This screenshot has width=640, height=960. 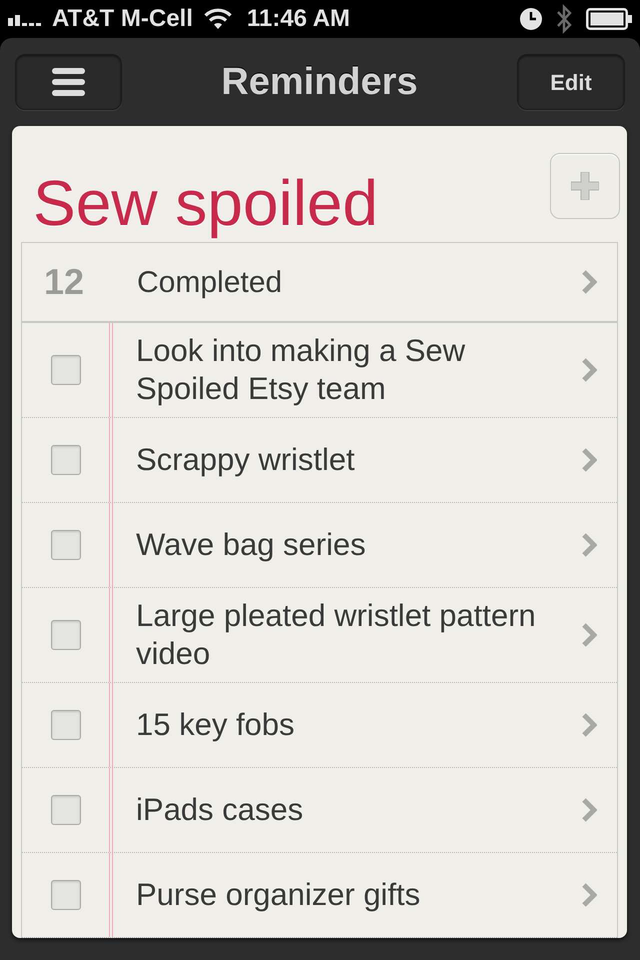 What do you see at coordinates (122, 19) in the screenshot?
I see `carrier-name: AT&T M-Cell` at bounding box center [122, 19].